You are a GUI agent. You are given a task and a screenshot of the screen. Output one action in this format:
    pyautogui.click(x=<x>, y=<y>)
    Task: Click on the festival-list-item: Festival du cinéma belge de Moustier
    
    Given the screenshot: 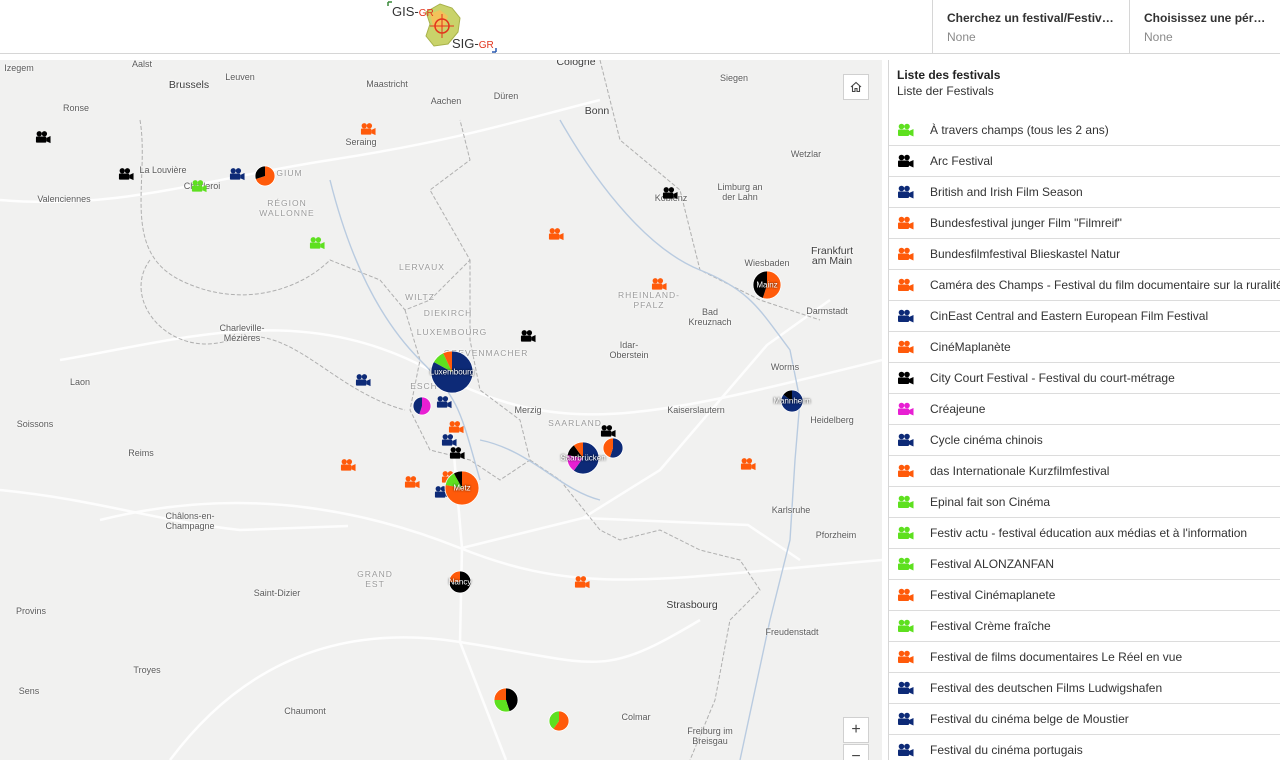 What is the action you would take?
    pyautogui.click(x=1084, y=719)
    